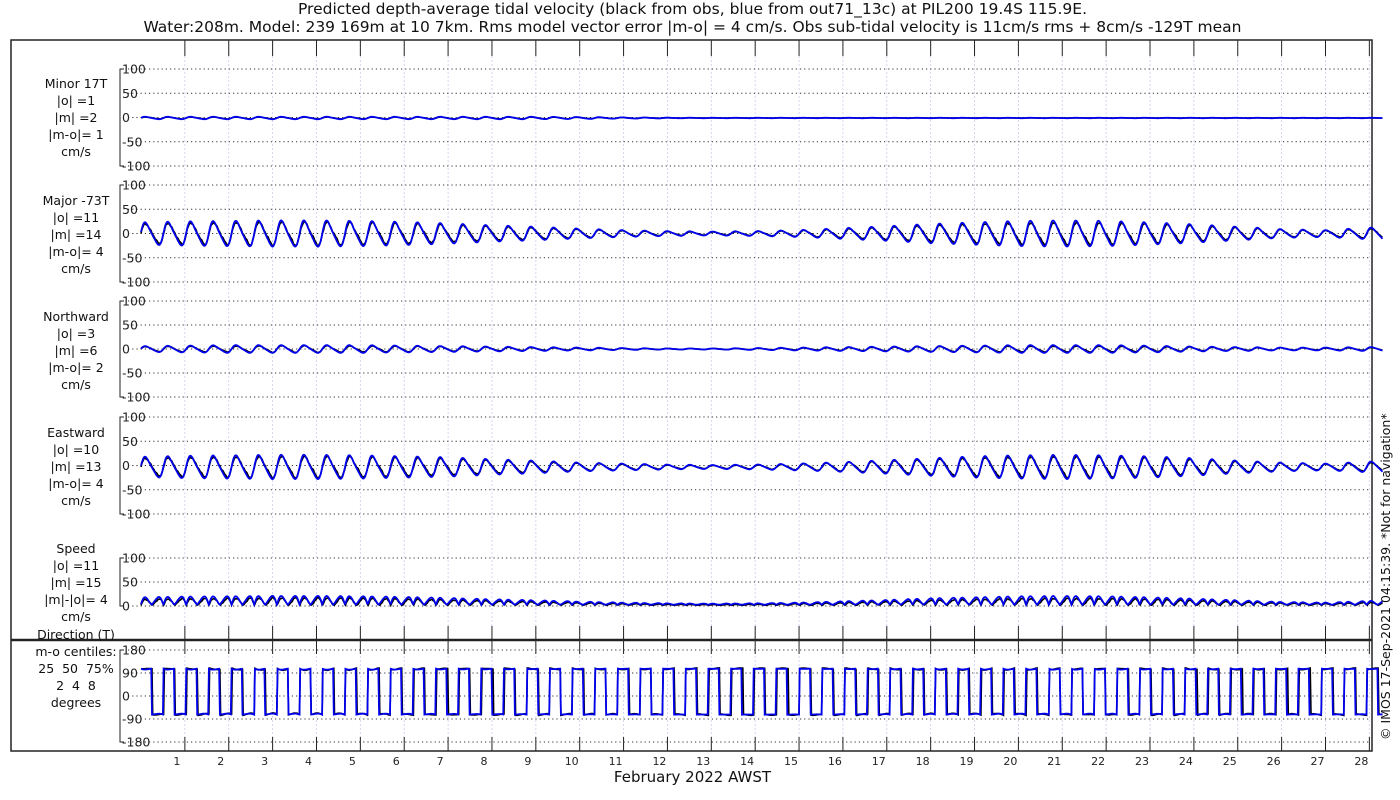  Describe the element at coordinates (923, 761) in the screenshot. I see `x-tick-label: 18` at that location.